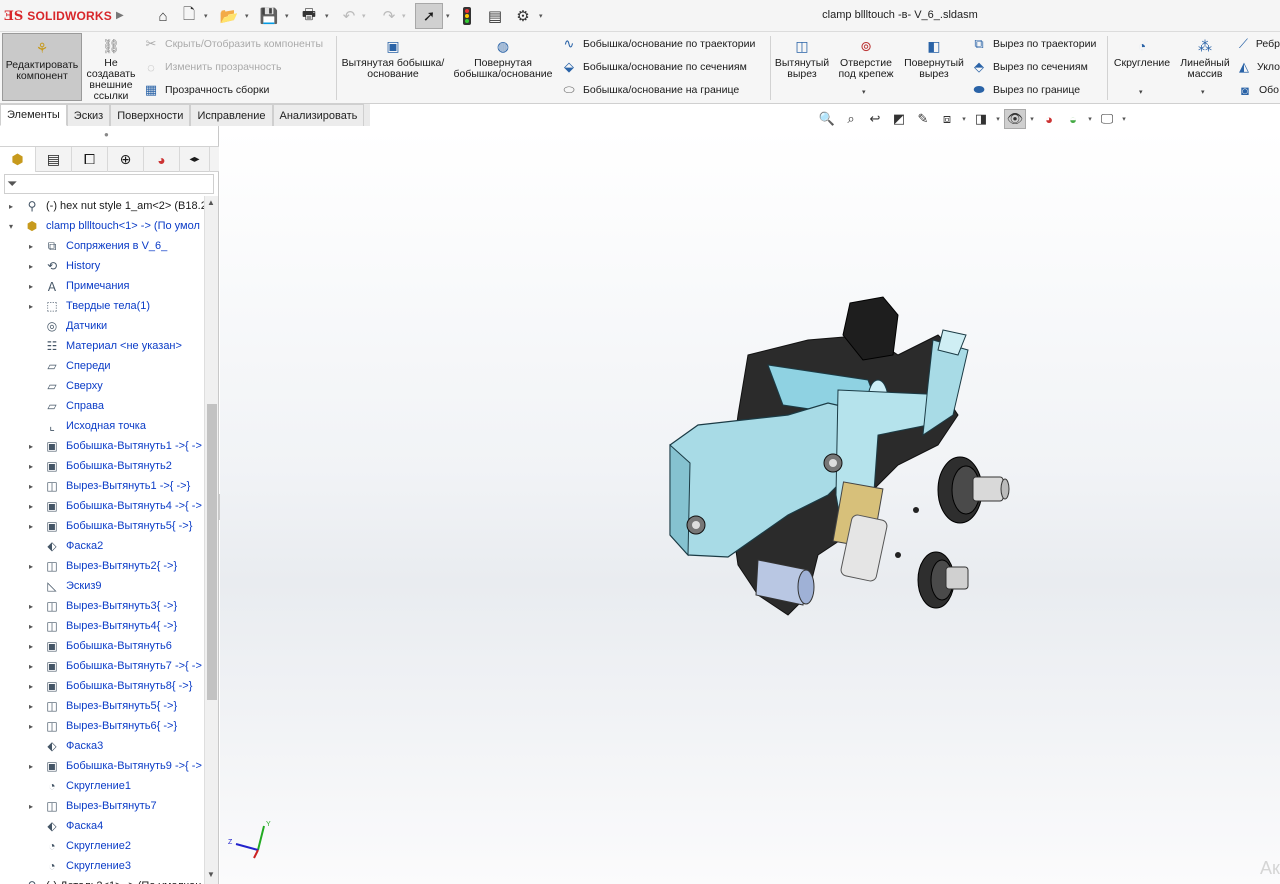 This screenshot has height=884, width=1280. Describe the element at coordinates (934, 58) in the screenshot. I see `revolved-cut-button: ◧ Повернутый вырез` at that location.